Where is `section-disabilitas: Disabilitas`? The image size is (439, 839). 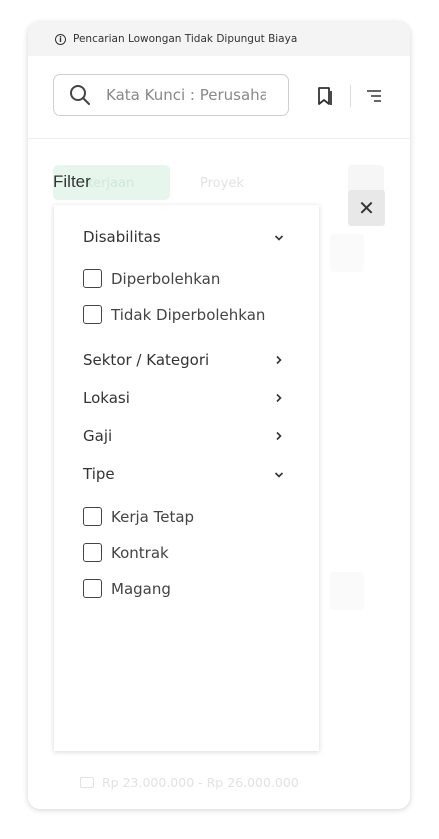
section-disabilitas: Disabilitas is located at coordinates (122, 237).